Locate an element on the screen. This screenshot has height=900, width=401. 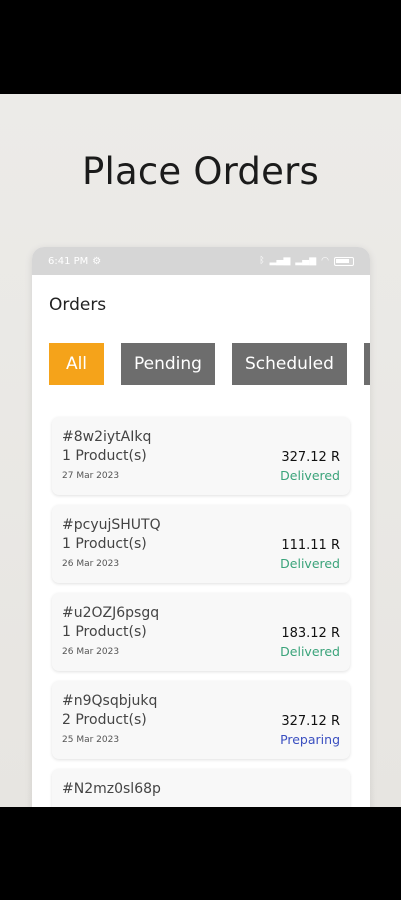
wifi-icon: ◠ is located at coordinates (325, 261).